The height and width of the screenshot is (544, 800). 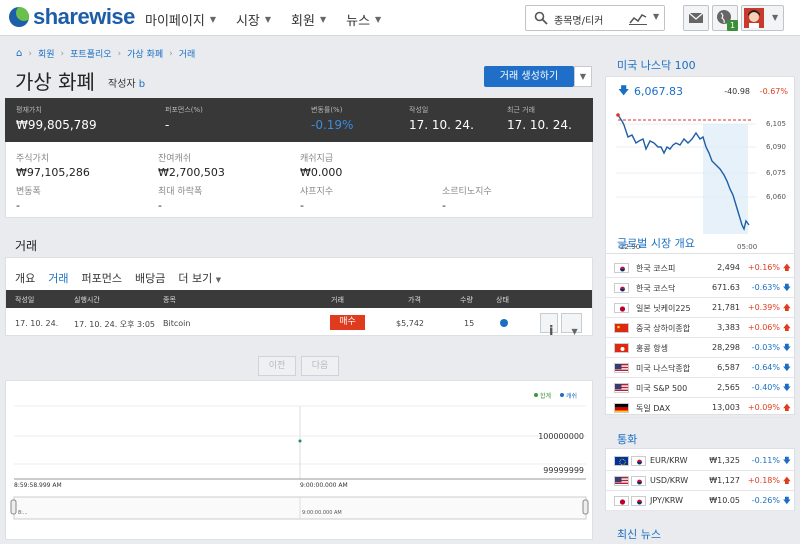 I want to click on info-label: 변동폭, so click(x=28, y=192).